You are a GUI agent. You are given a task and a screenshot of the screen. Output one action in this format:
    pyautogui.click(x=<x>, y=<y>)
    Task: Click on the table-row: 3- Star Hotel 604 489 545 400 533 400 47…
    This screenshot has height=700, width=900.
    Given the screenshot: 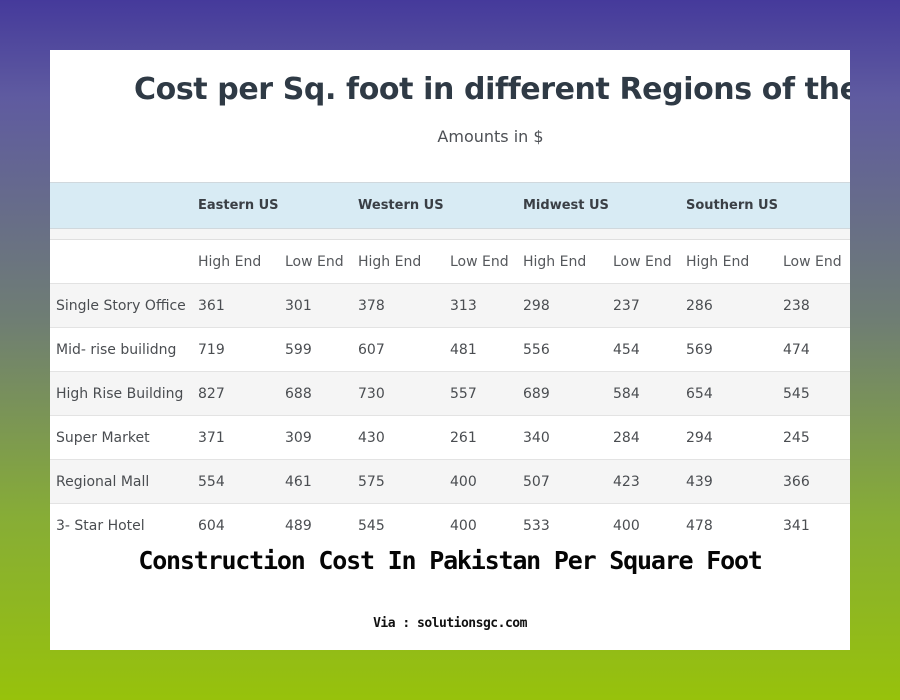 What is the action you would take?
    pyautogui.click(x=450, y=521)
    